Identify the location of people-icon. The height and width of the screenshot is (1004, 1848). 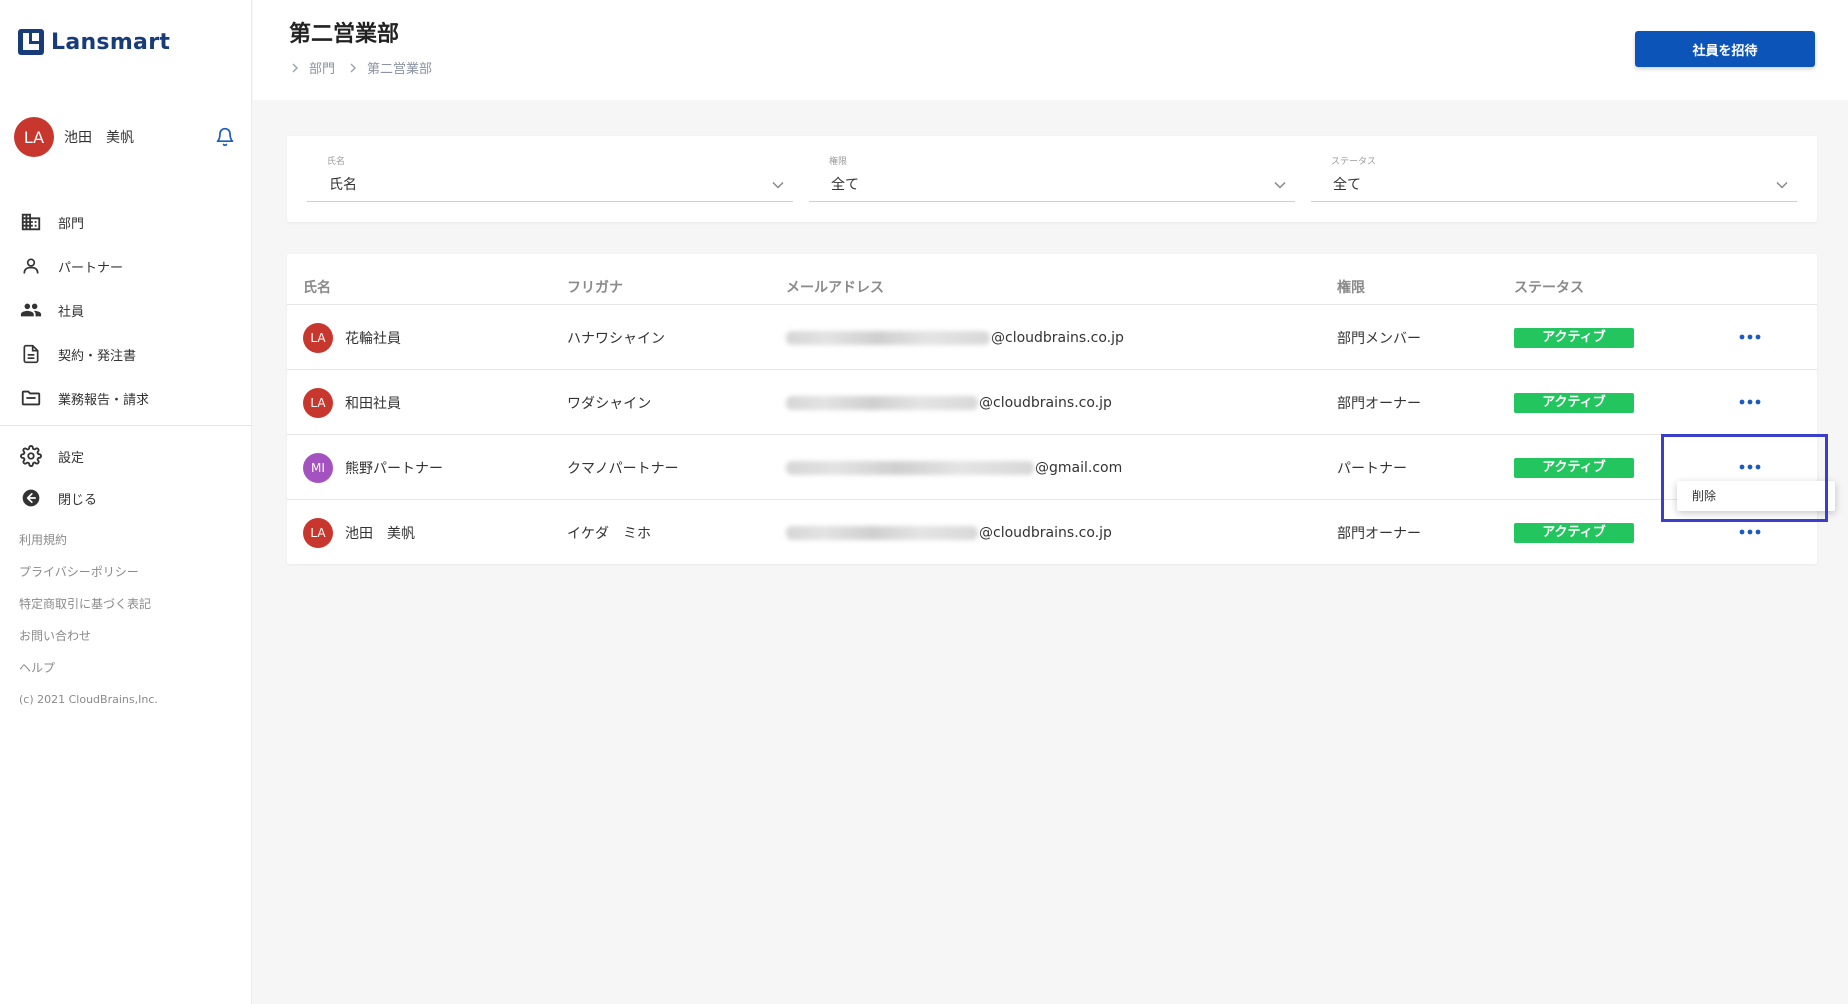
(31, 310).